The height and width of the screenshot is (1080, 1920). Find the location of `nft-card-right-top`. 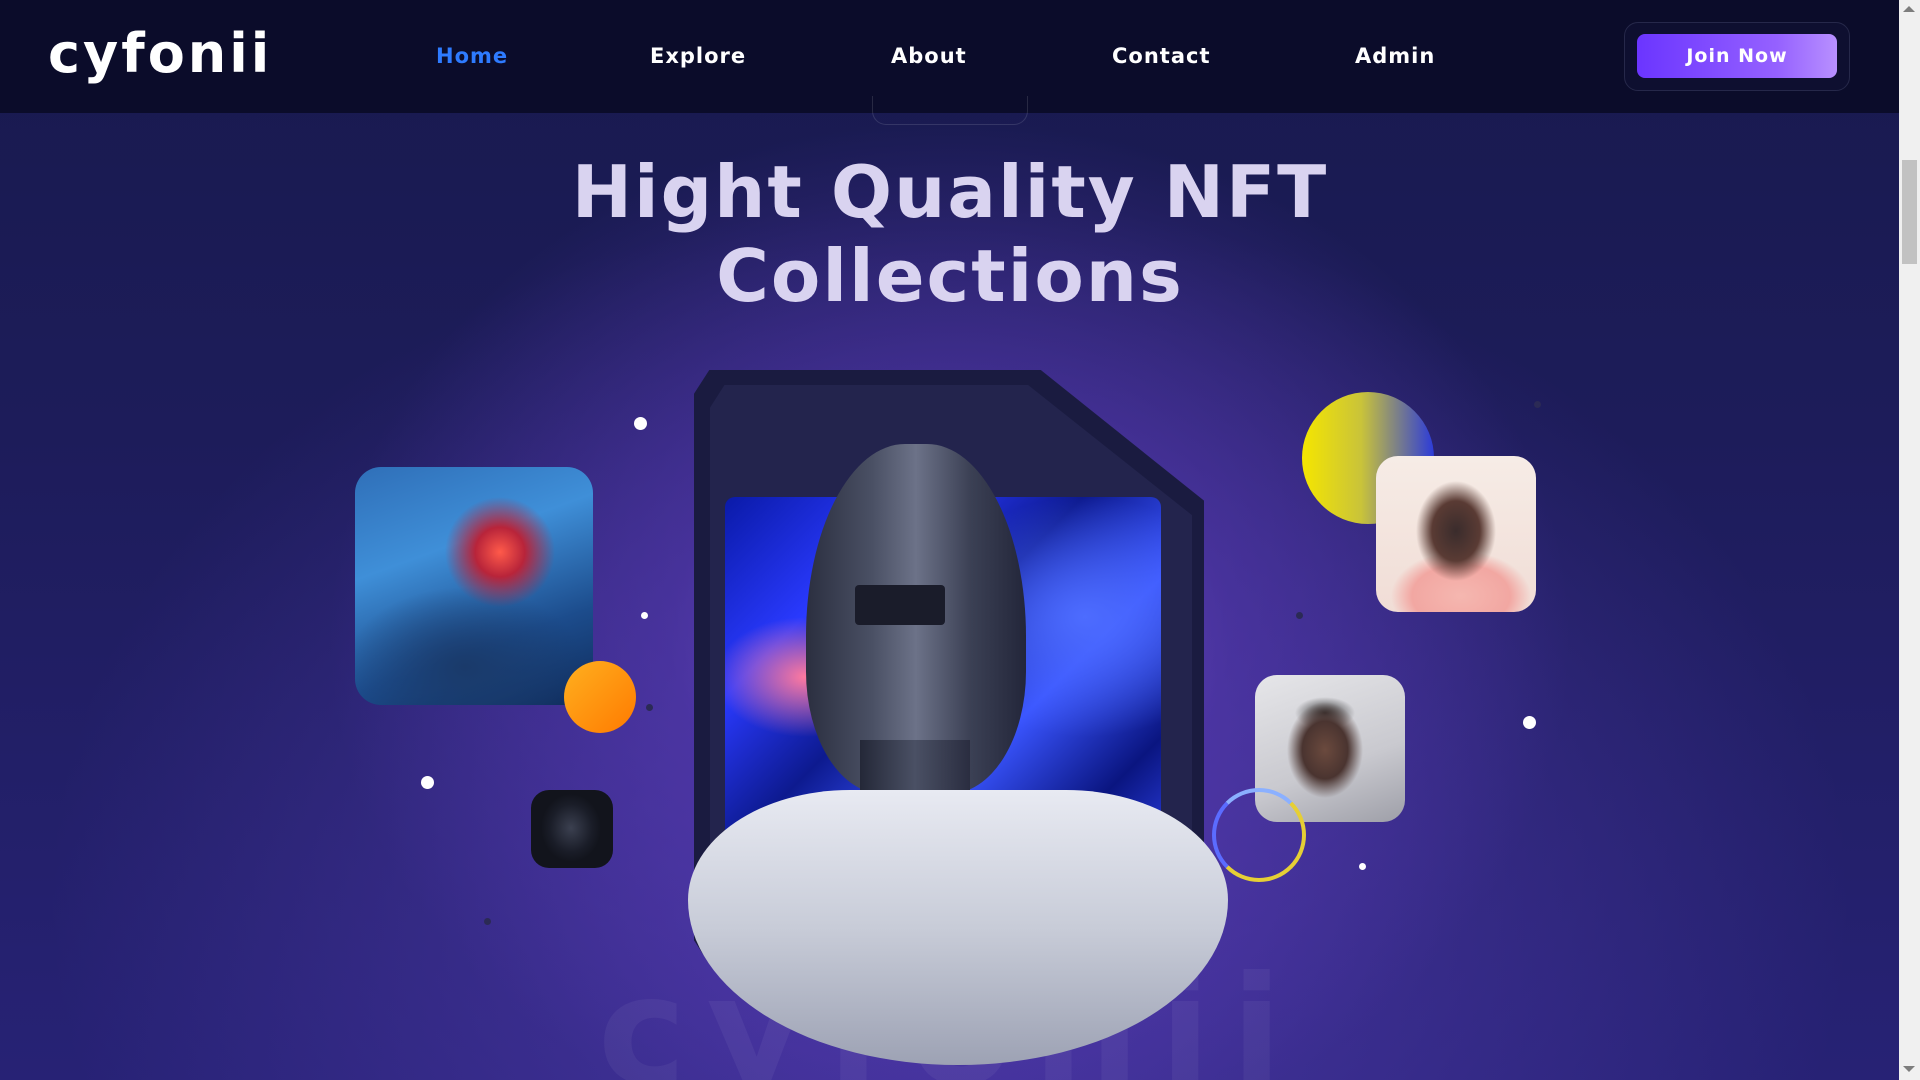

nft-card-right-top is located at coordinates (1456, 534).